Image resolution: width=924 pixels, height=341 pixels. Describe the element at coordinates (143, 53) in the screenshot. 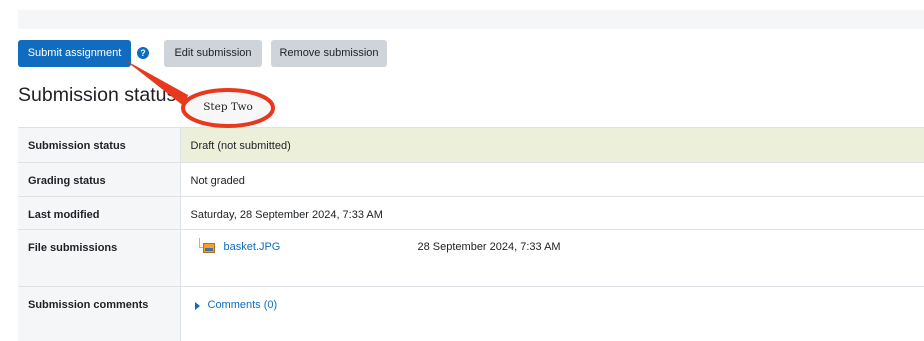

I see `help-icon: ?` at that location.